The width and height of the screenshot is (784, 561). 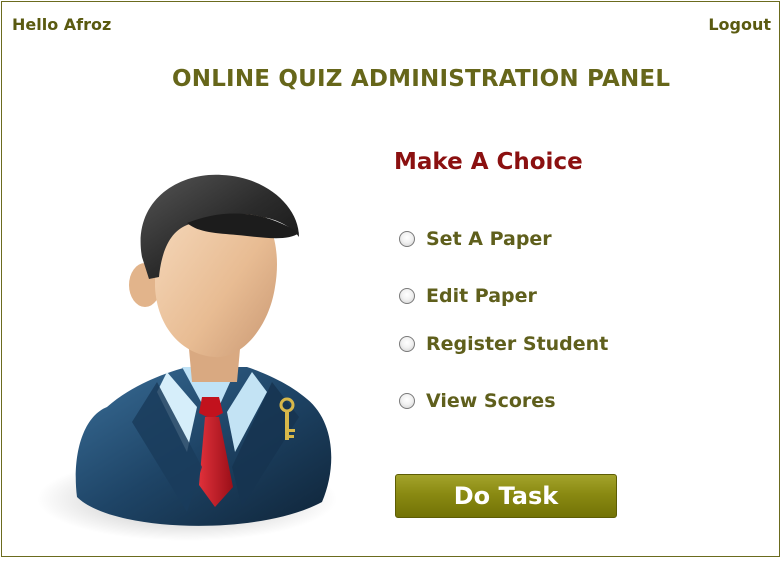 I want to click on option-edit-paper: Edit Paper, so click(x=468, y=296).